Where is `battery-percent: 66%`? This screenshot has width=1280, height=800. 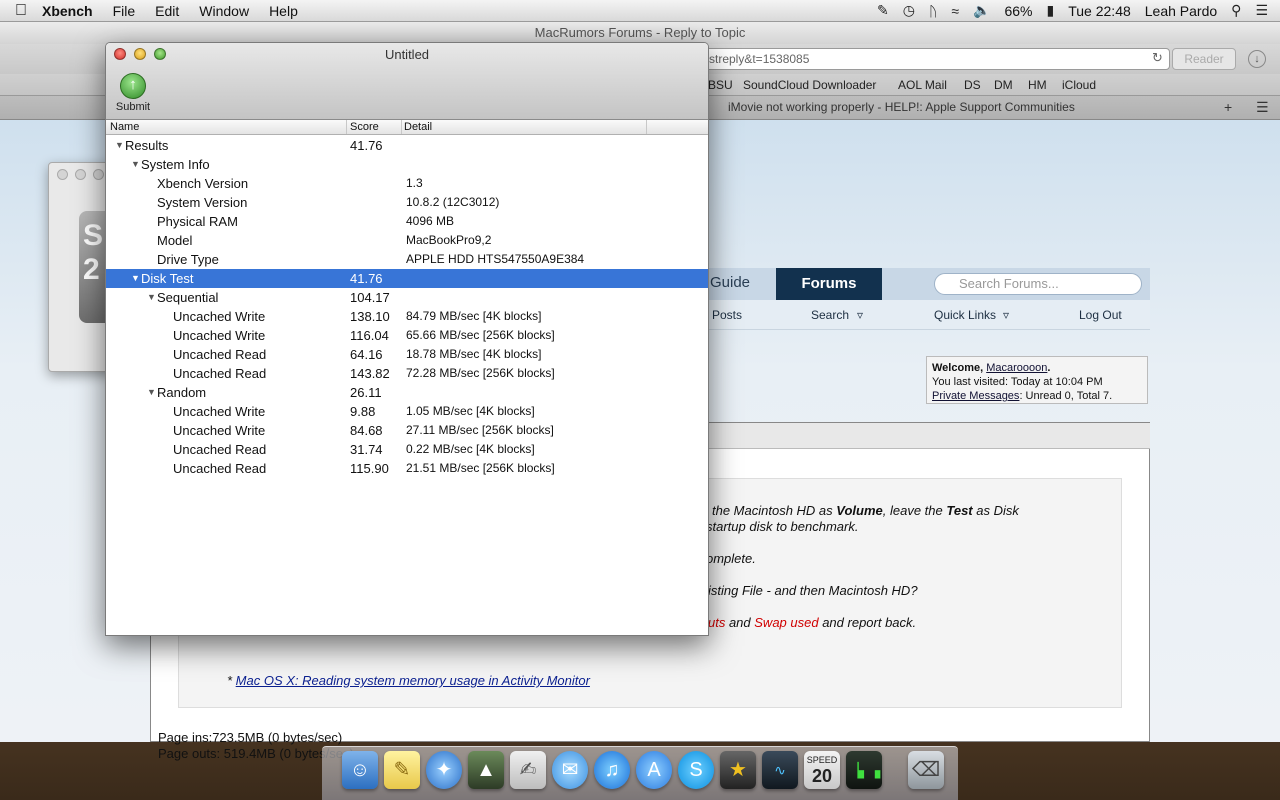
battery-percent: 66% is located at coordinates (1018, 11).